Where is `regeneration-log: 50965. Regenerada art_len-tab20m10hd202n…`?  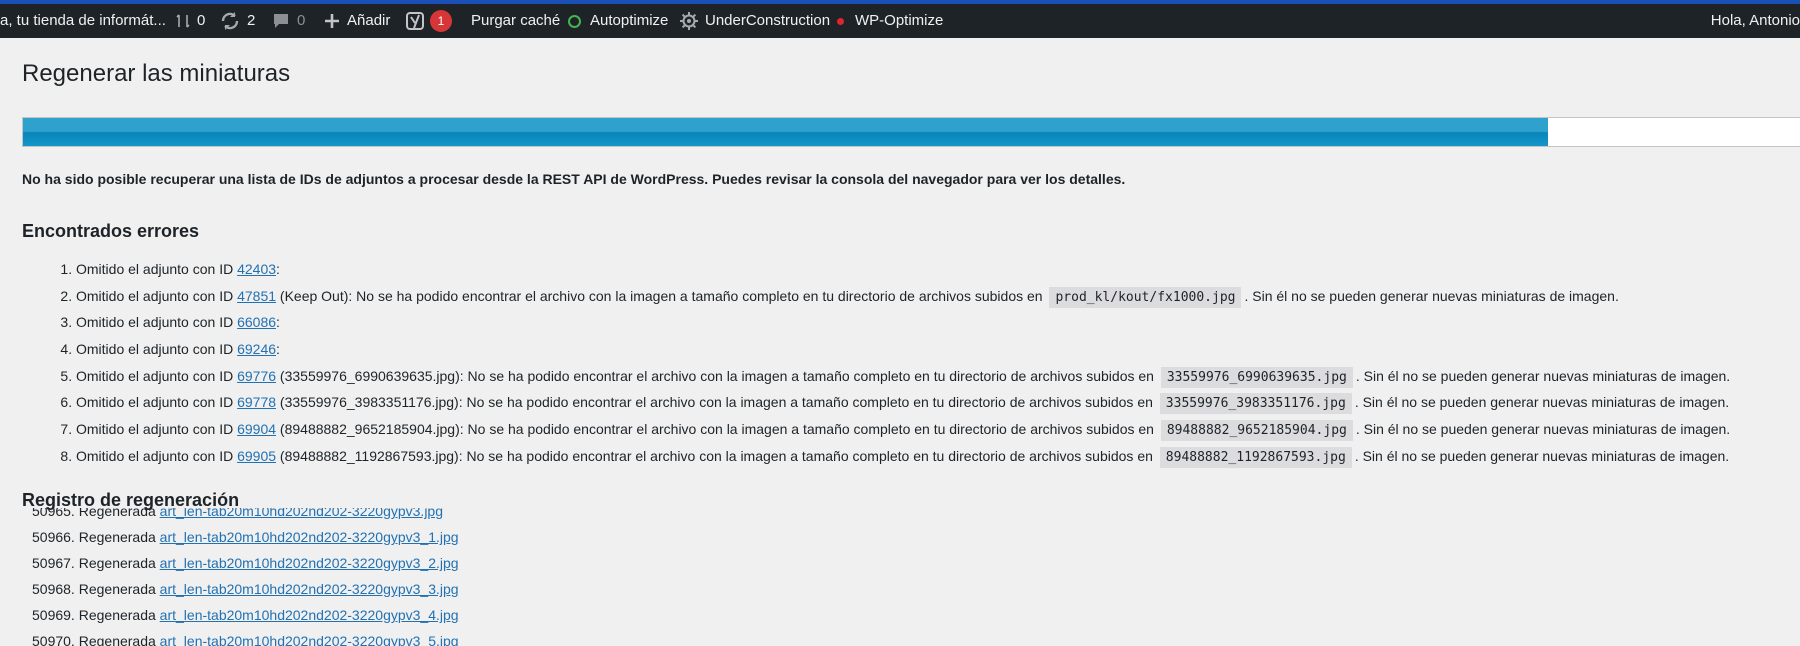 regeneration-log: 50965. Regenerada art_len-tab20m10hd202n… is located at coordinates (450, 577).